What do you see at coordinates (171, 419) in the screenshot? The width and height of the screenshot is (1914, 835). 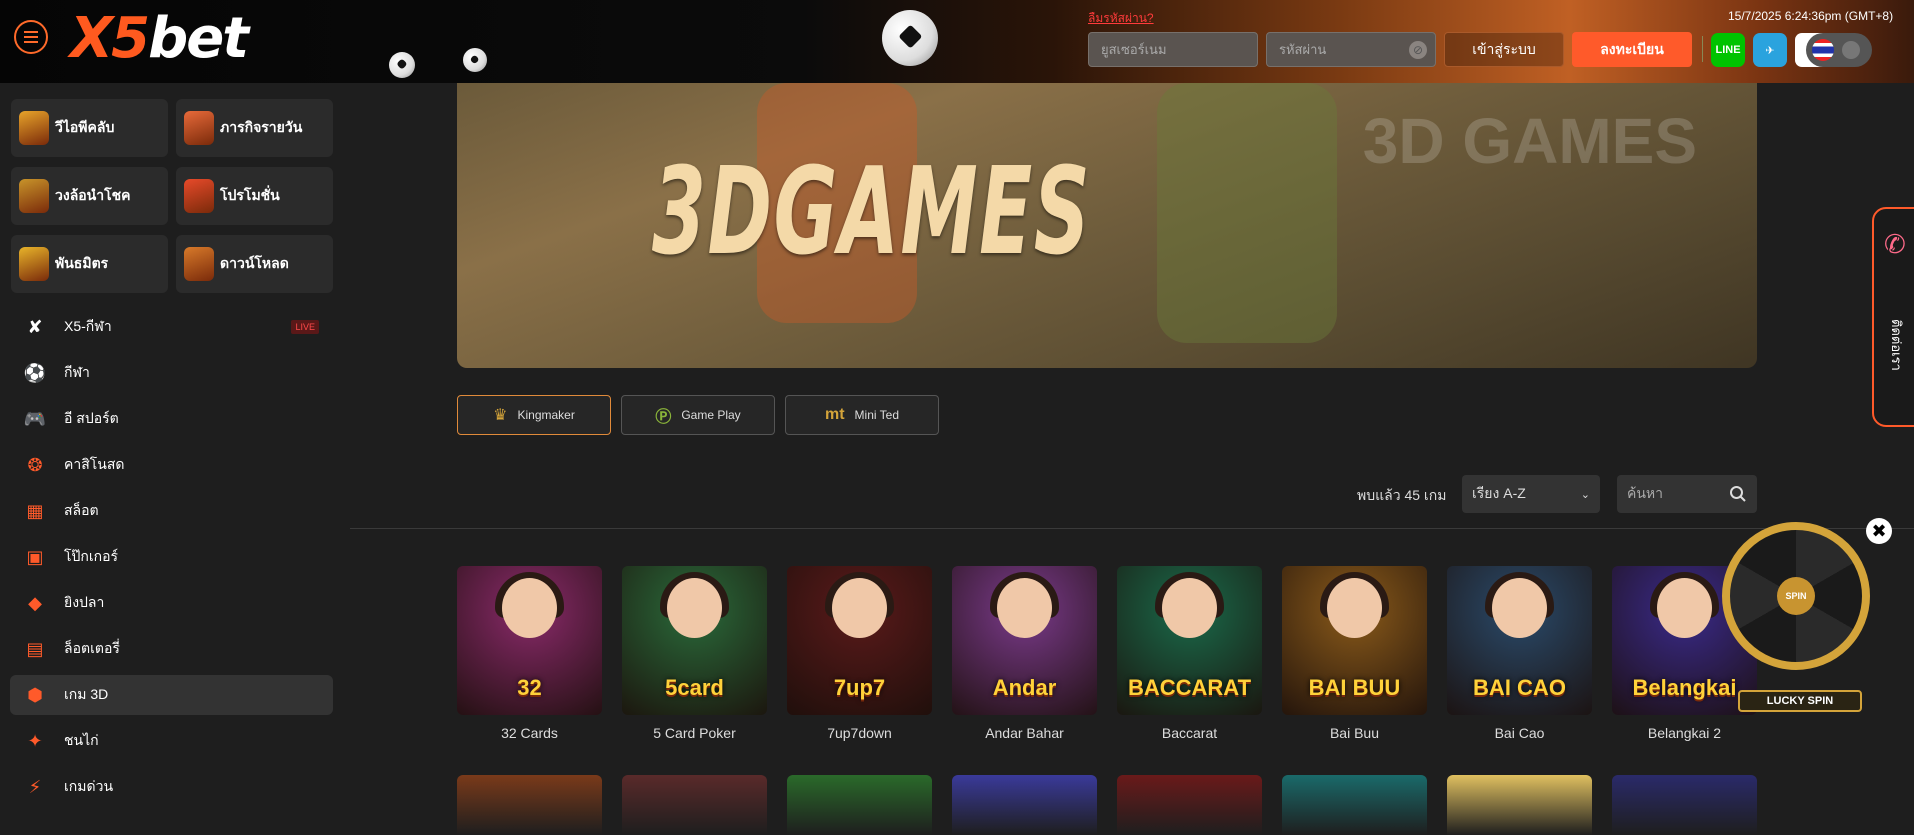 I see `sidebar-item-2: 🎮 อี สปอร์ต` at bounding box center [171, 419].